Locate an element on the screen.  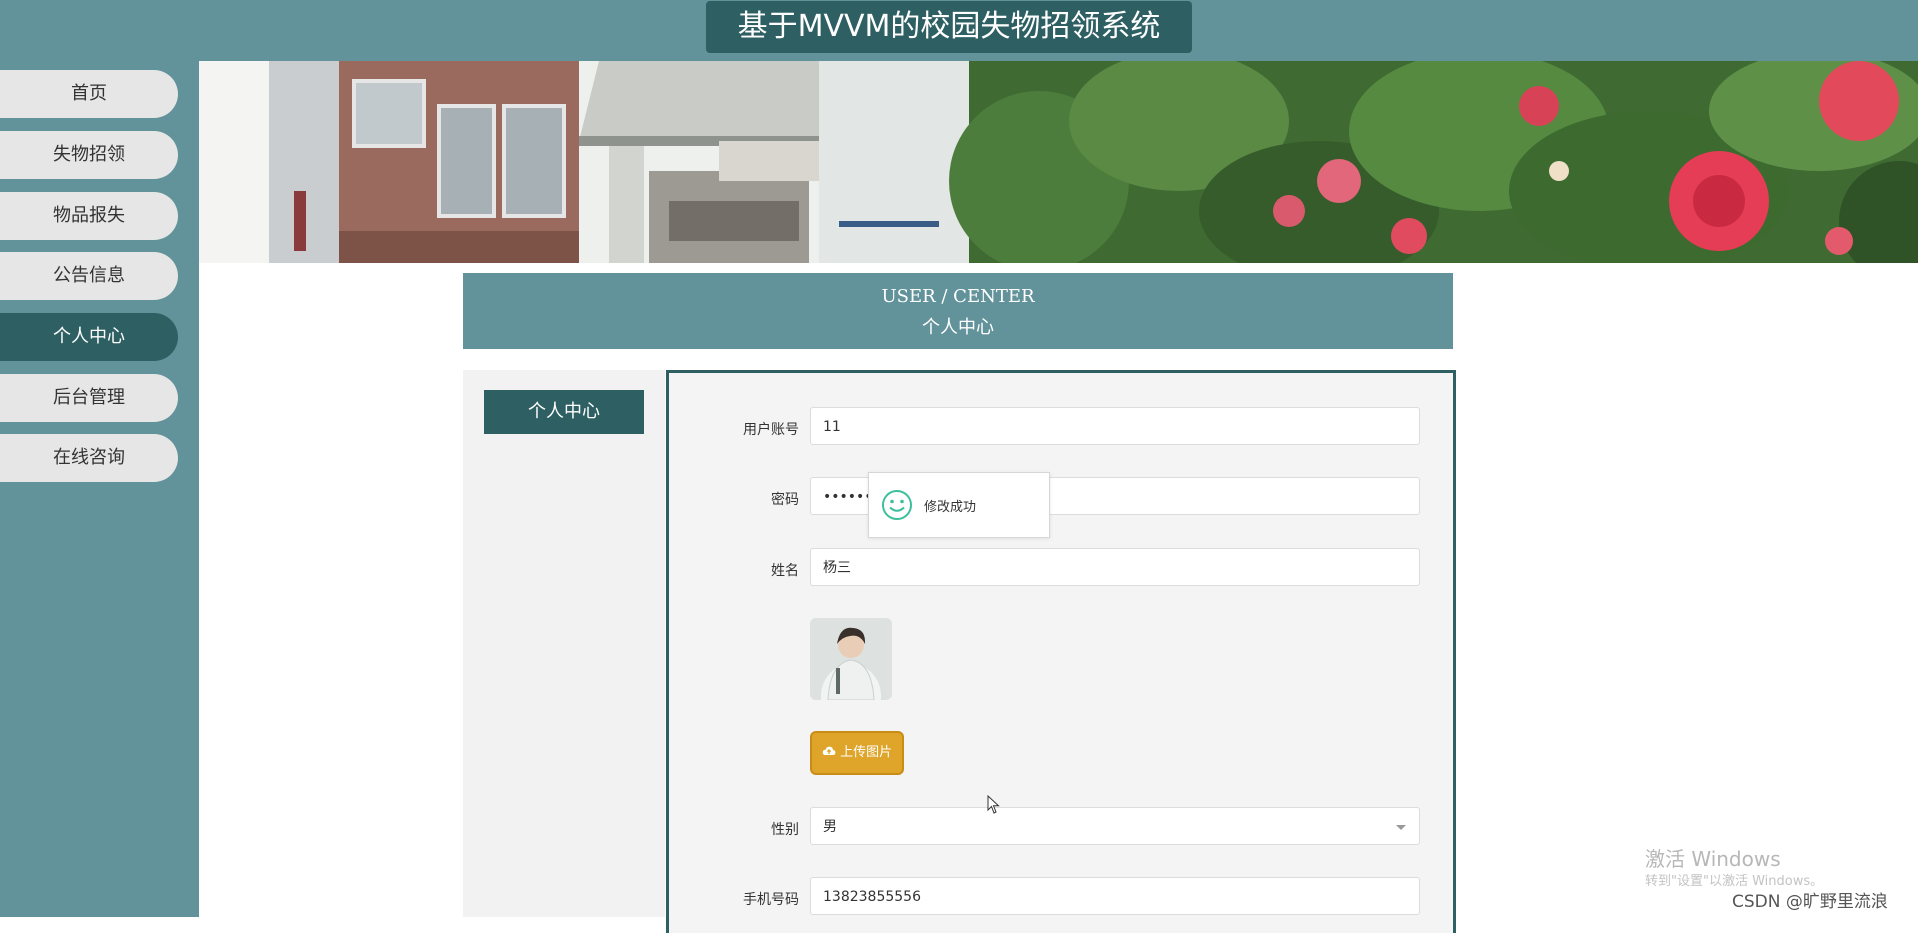
sidebar-item-personal-center: 个人中心 is located at coordinates (89, 337).